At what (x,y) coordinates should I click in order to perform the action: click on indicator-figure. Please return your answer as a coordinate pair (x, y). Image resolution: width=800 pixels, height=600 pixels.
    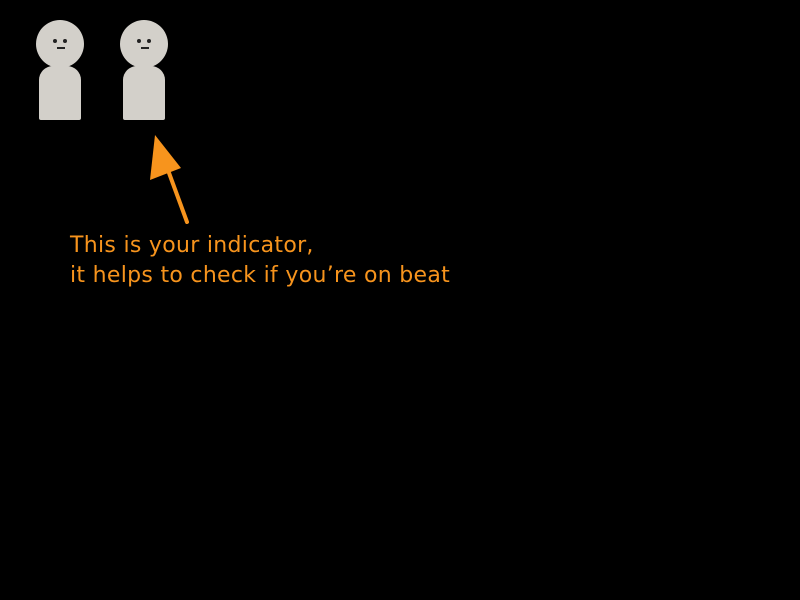
    Looking at the image, I should click on (144, 70).